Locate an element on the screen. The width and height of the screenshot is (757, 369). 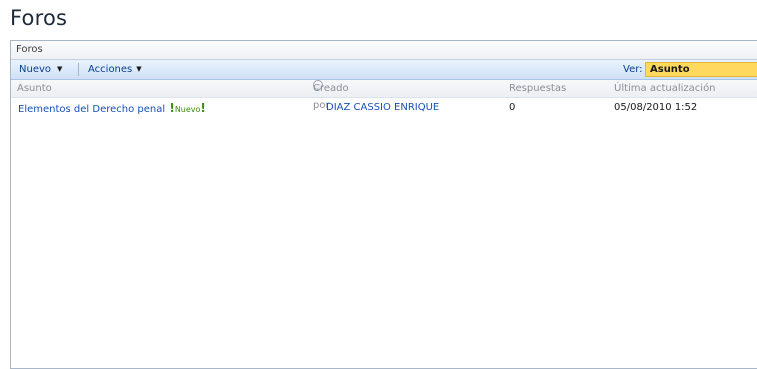
column-header-last-update: Última actualización is located at coordinates (665, 88).